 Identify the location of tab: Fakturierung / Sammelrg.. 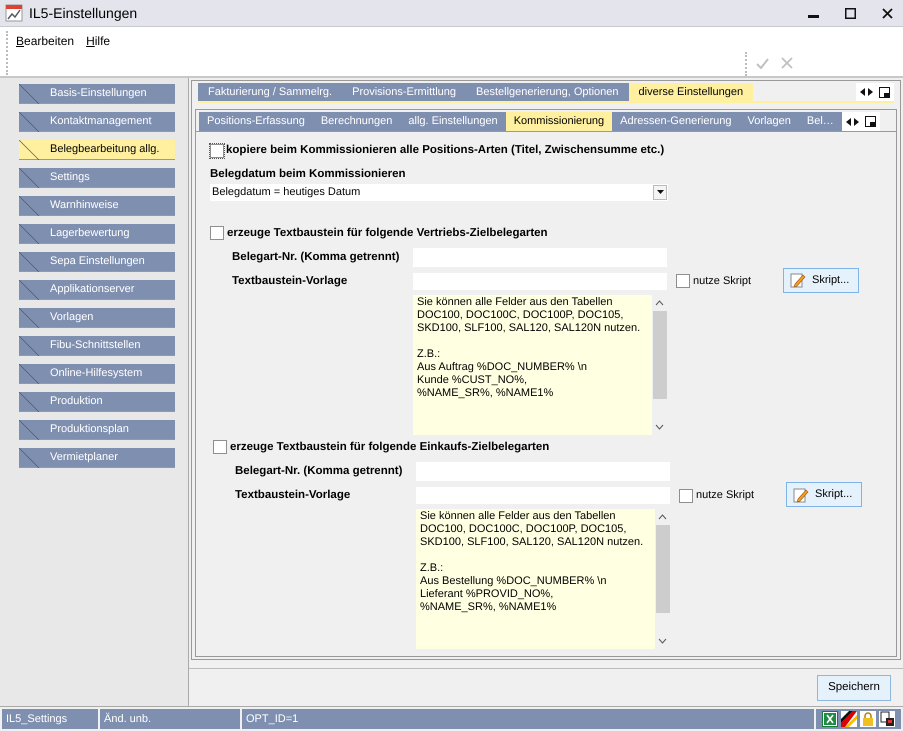
(270, 92).